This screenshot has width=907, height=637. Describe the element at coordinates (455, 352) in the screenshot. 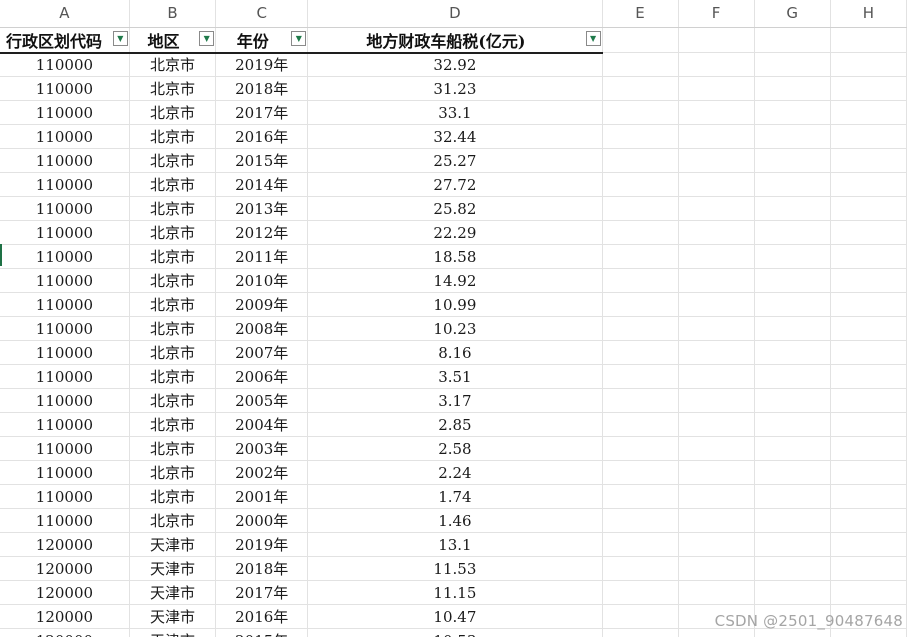

I see `cell-tax: 8.16` at that location.